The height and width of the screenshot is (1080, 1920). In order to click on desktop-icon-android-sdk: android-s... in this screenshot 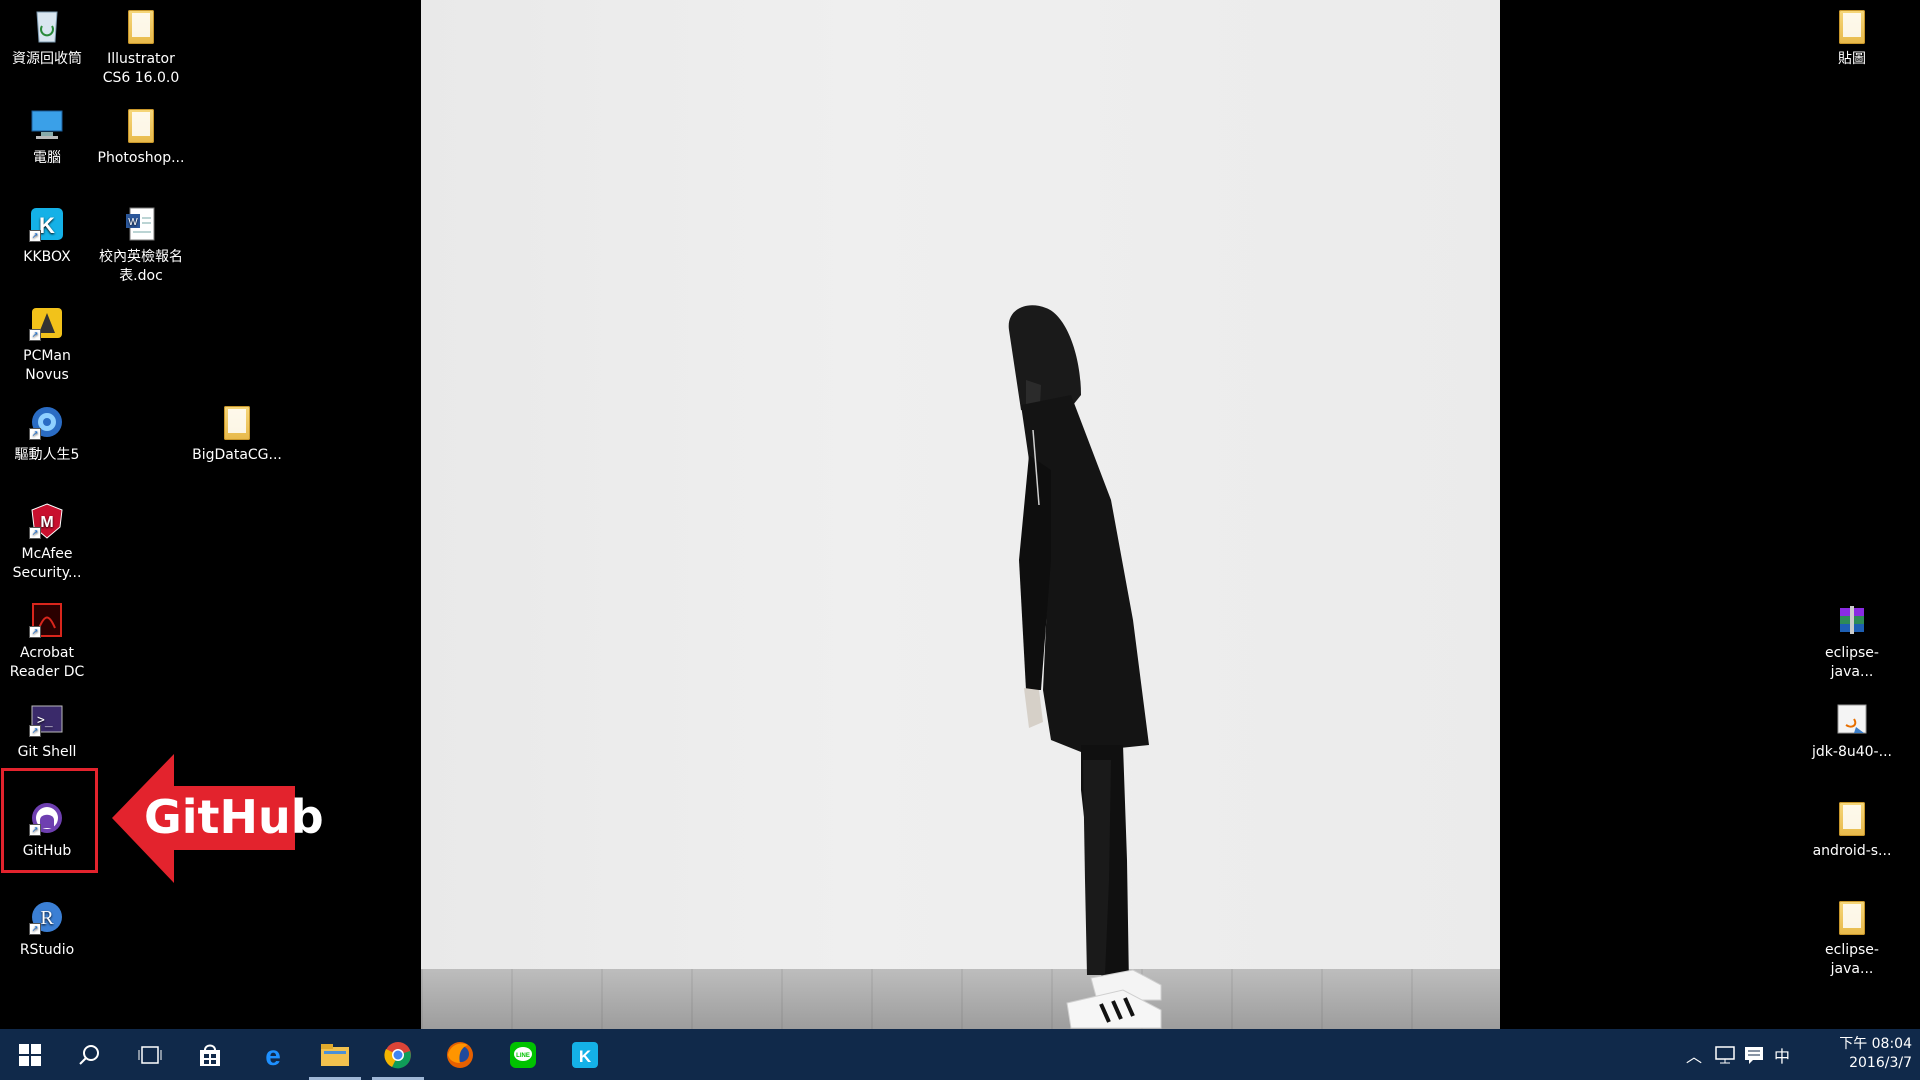, I will do `click(1852, 826)`.